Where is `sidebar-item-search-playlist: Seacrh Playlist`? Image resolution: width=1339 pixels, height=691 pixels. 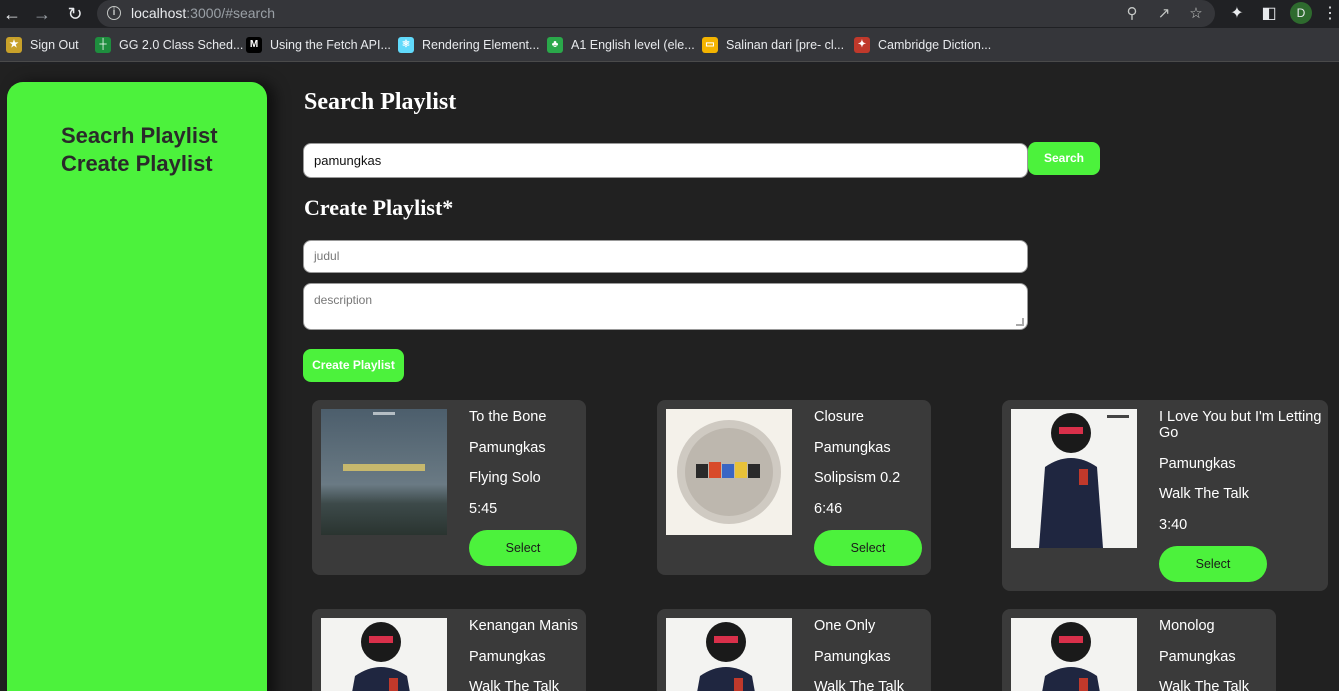 sidebar-item-search-playlist: Seacrh Playlist is located at coordinates (164, 136).